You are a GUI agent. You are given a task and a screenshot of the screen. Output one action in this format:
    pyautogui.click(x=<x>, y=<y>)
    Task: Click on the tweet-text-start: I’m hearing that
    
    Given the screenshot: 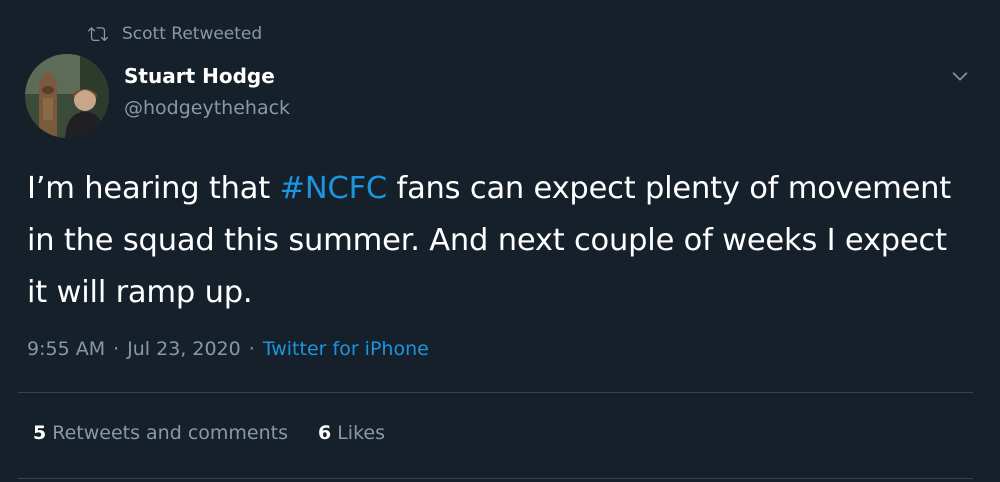 What is the action you would take?
    pyautogui.click(x=153, y=188)
    